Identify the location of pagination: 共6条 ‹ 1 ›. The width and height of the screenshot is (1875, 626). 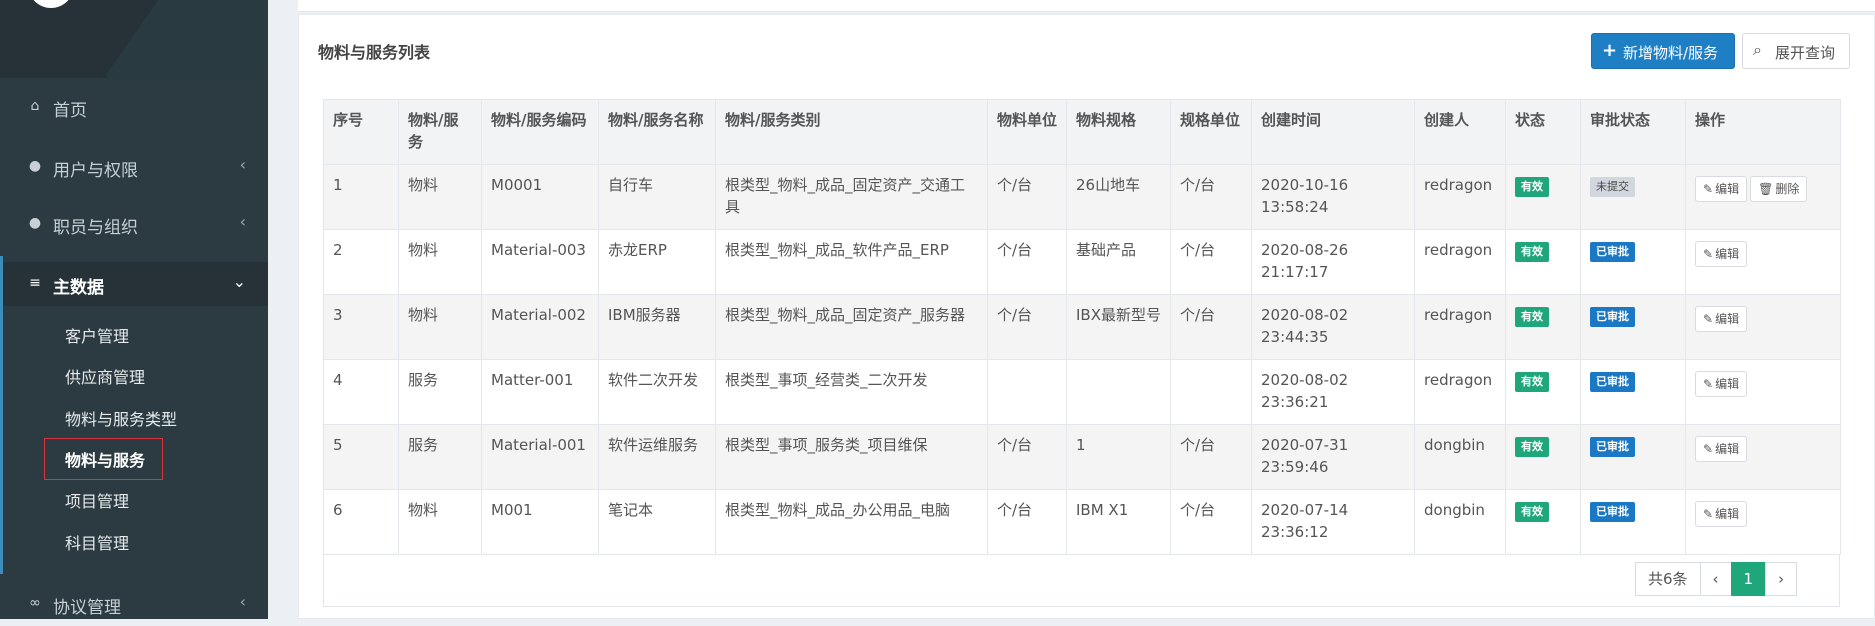
(1716, 579).